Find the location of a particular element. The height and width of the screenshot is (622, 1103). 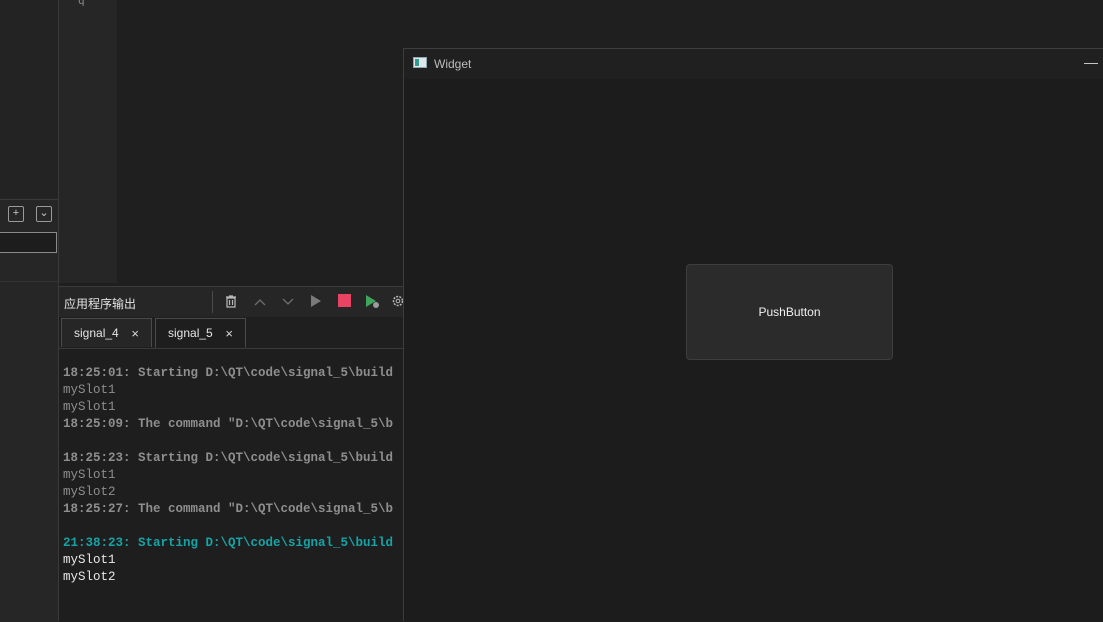

add-split-icon: + is located at coordinates (16, 214).